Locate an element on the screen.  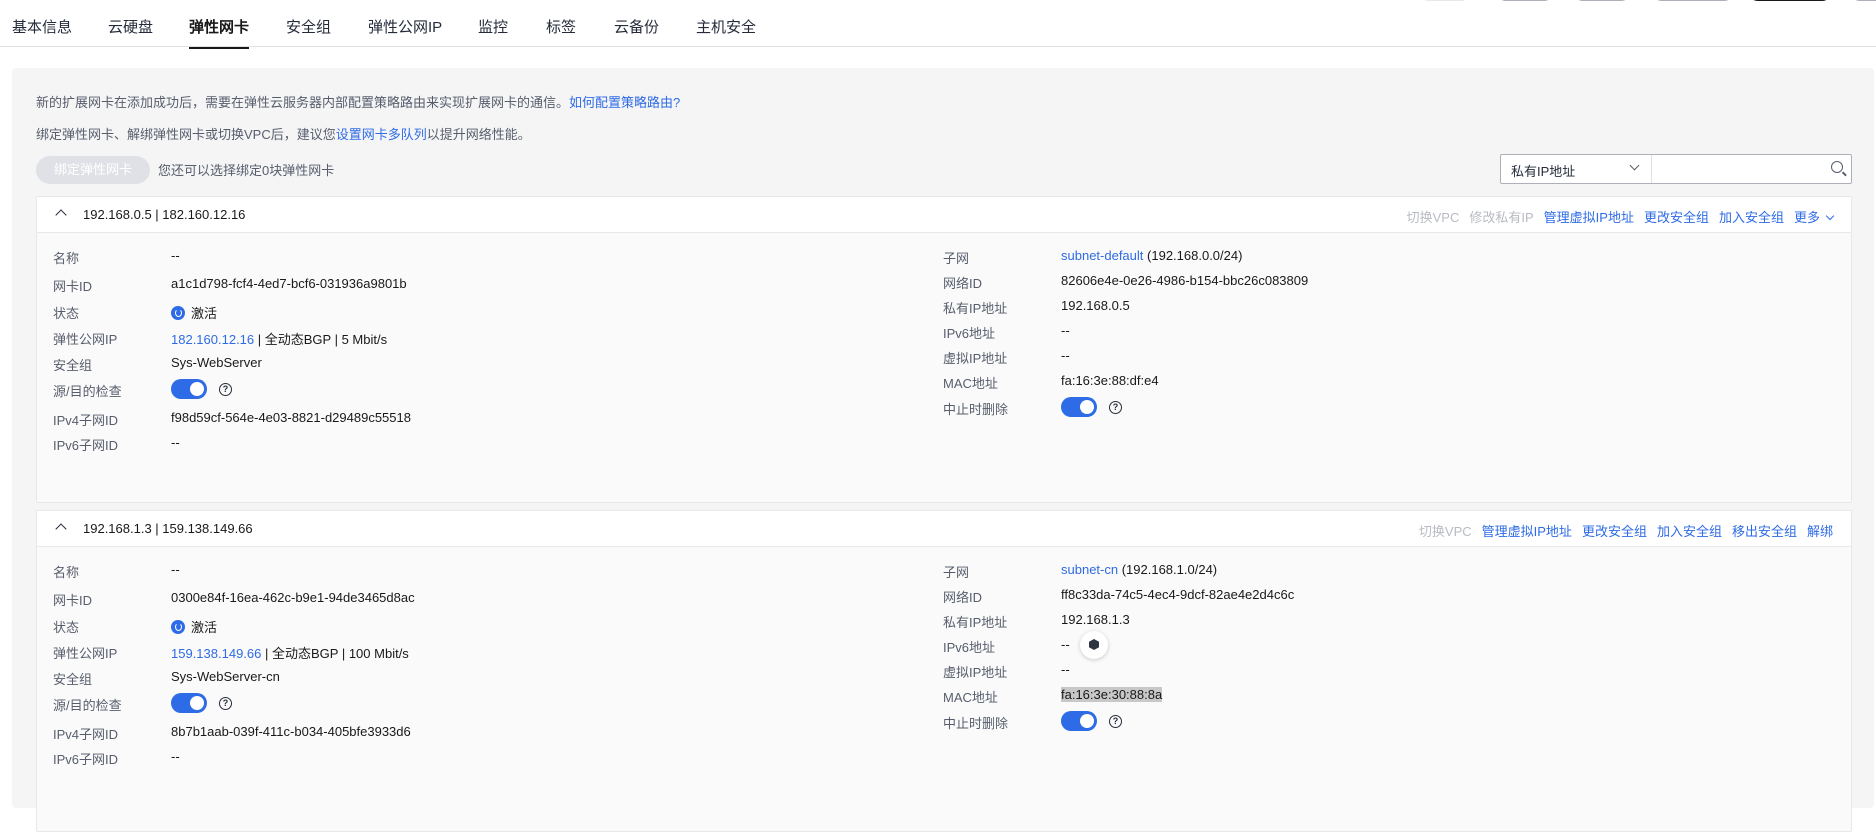
tab-cbr: 云备份 is located at coordinates (636, 26).